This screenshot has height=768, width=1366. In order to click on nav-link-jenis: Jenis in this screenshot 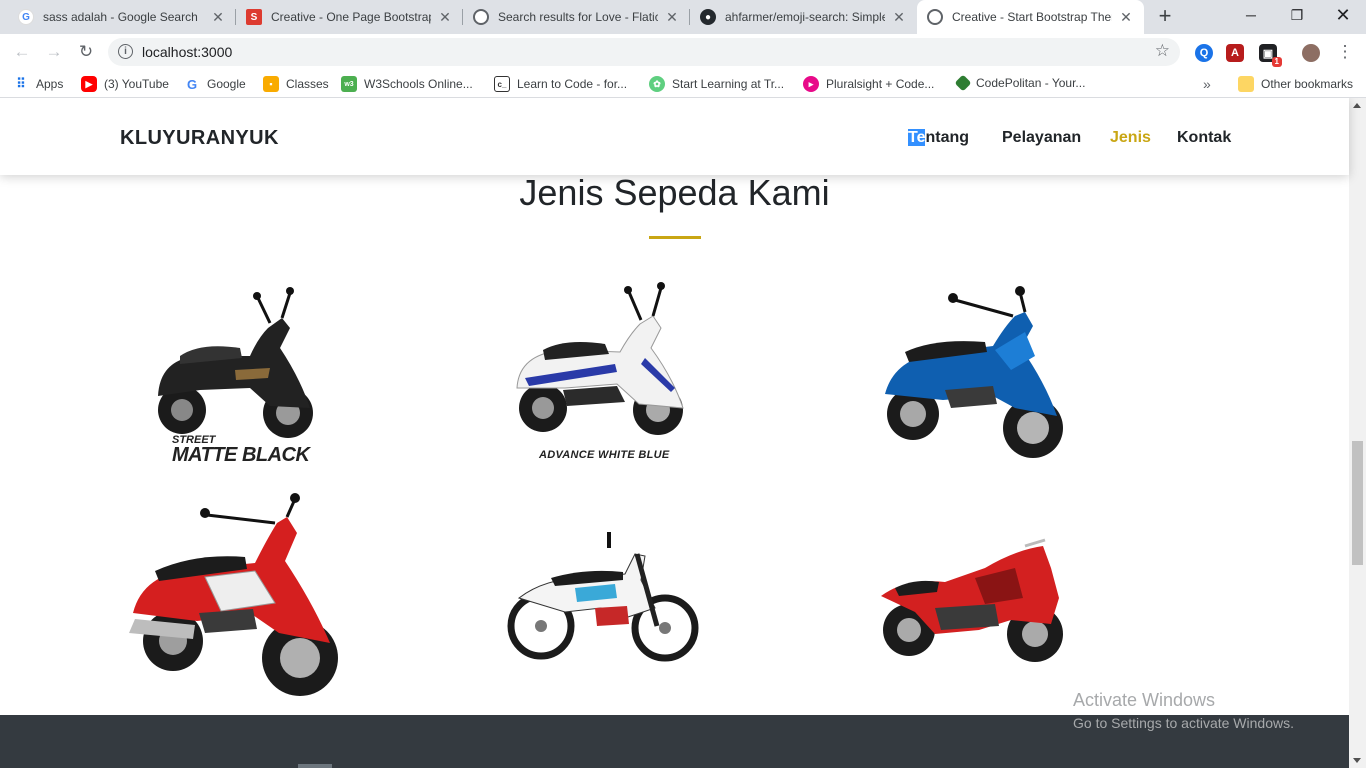, I will do `click(1130, 138)`.